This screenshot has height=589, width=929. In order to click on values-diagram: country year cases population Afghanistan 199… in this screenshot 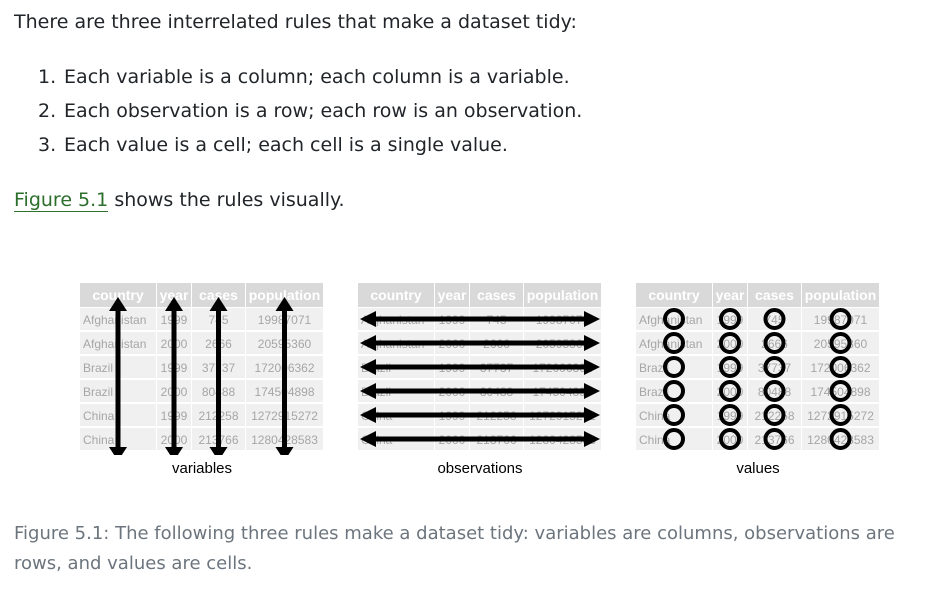, I will do `click(757, 366)`.